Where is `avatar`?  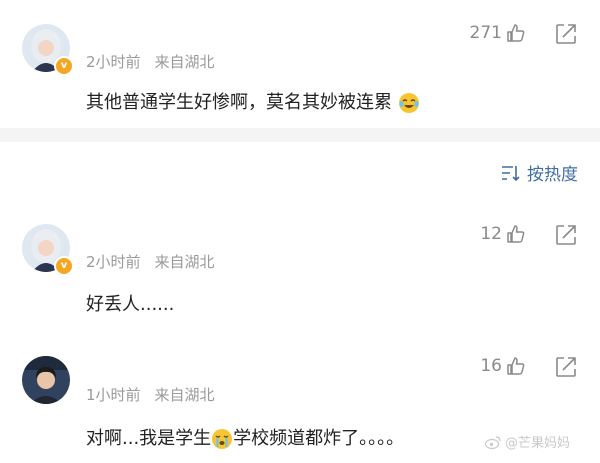 avatar is located at coordinates (46, 380).